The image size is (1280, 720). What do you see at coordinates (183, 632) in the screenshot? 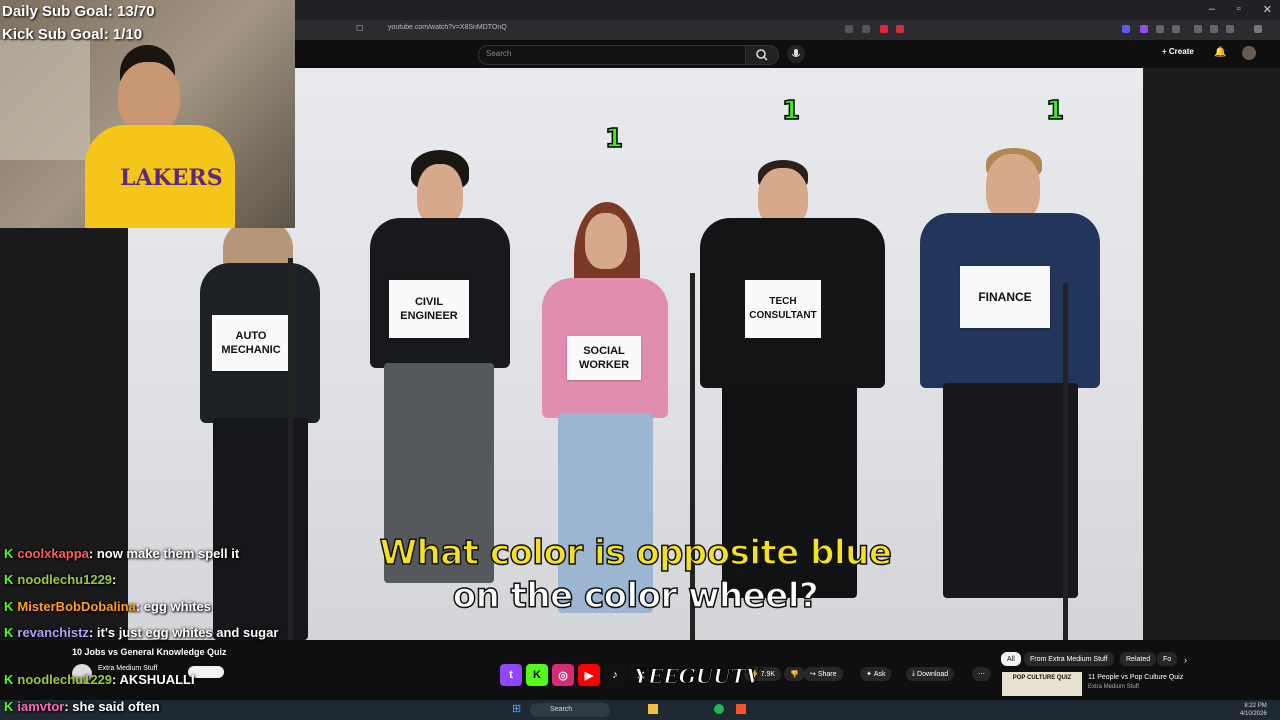
I see `chat-text: : it's just egg whites and sugar` at bounding box center [183, 632].